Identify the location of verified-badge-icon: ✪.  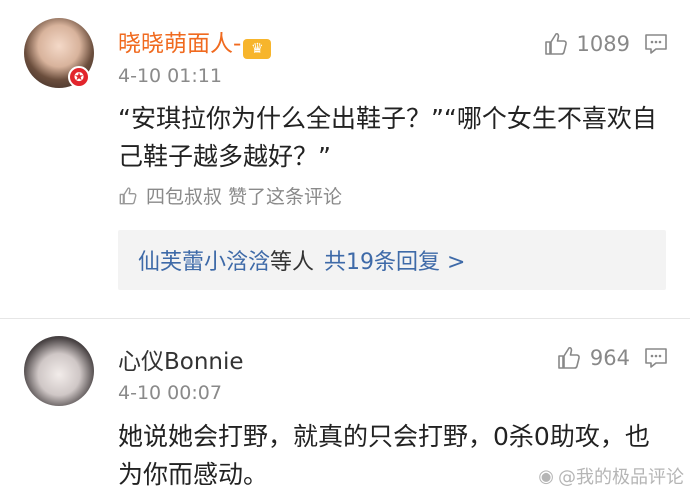
(79, 77).